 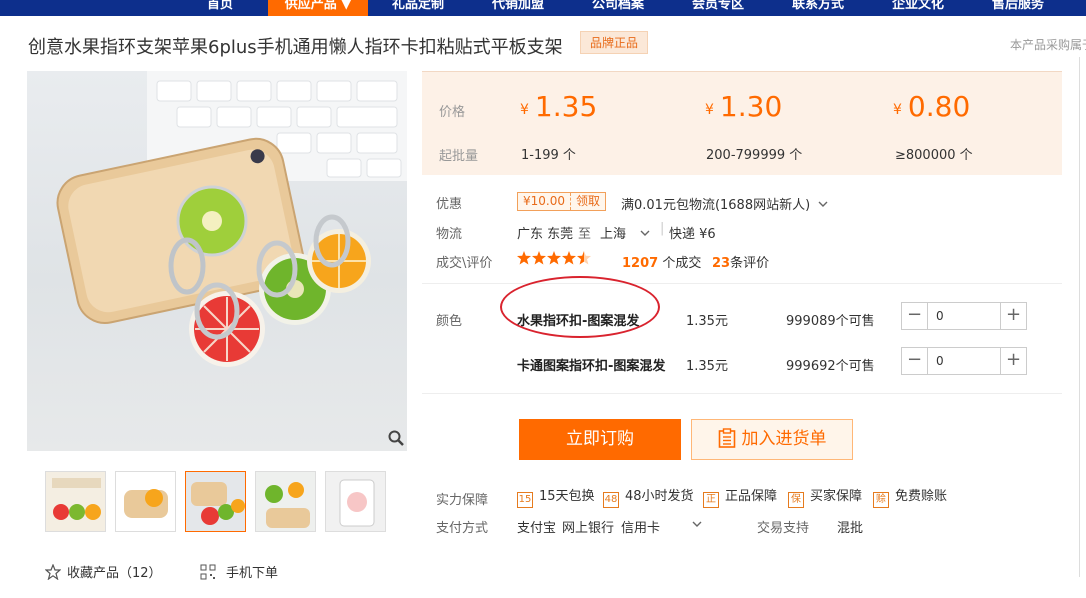 What do you see at coordinates (754, 155) in the screenshot?
I see `qty-range-2: 200-799999 个` at bounding box center [754, 155].